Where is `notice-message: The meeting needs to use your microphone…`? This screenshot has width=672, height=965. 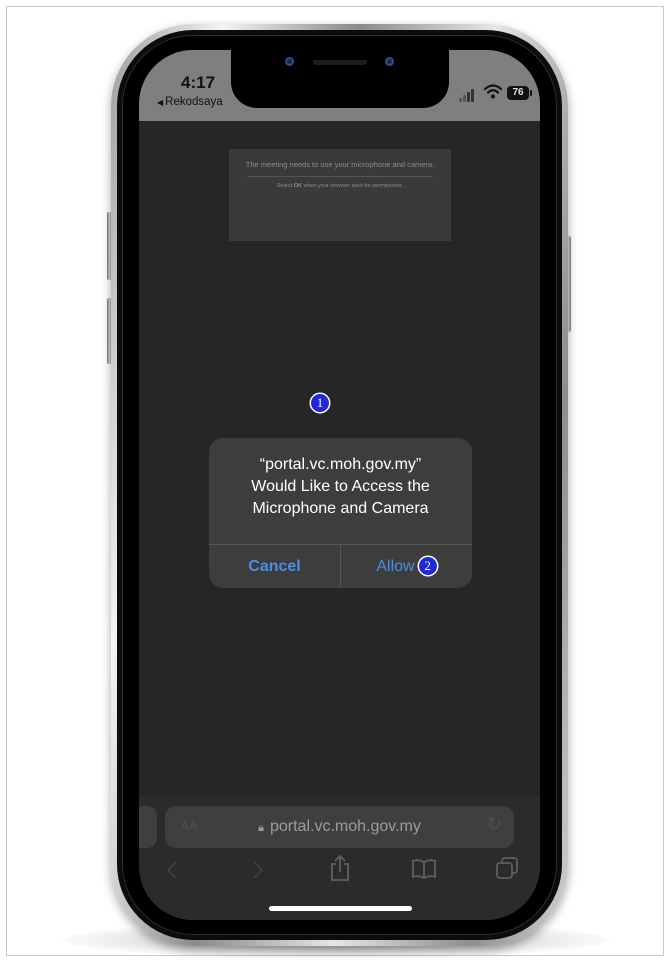
notice-message: The meeting needs to use your microphone… is located at coordinates (340, 164).